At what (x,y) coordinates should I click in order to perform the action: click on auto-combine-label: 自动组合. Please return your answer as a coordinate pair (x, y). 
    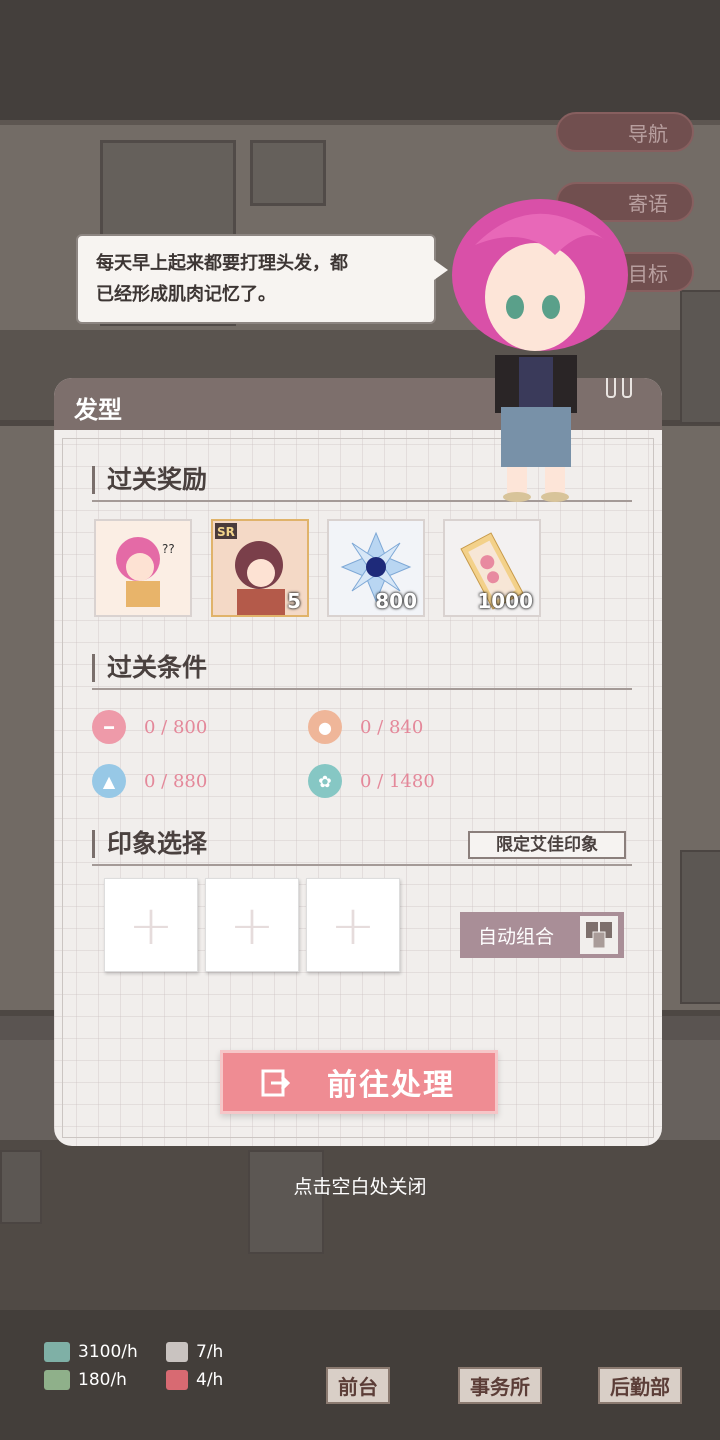
    Looking at the image, I should click on (516, 936).